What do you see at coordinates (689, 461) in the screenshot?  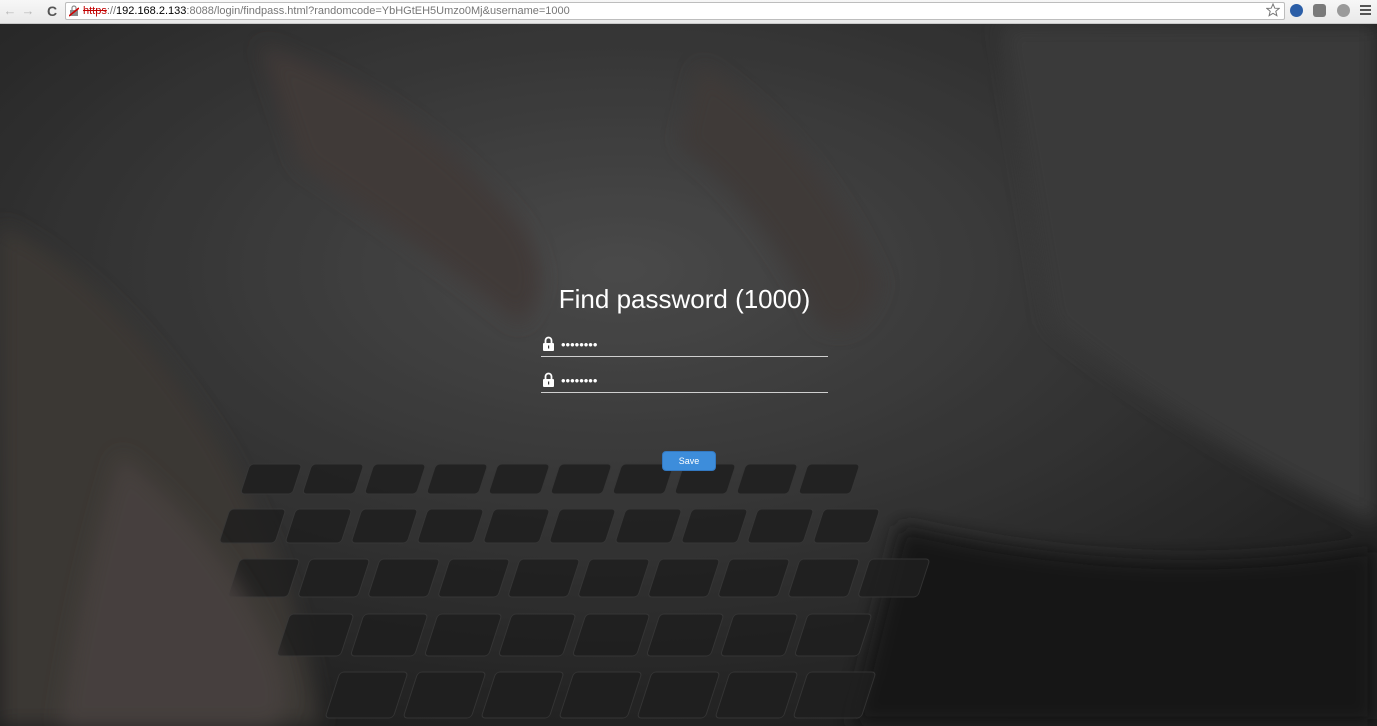 I see `save-button: Save` at bounding box center [689, 461].